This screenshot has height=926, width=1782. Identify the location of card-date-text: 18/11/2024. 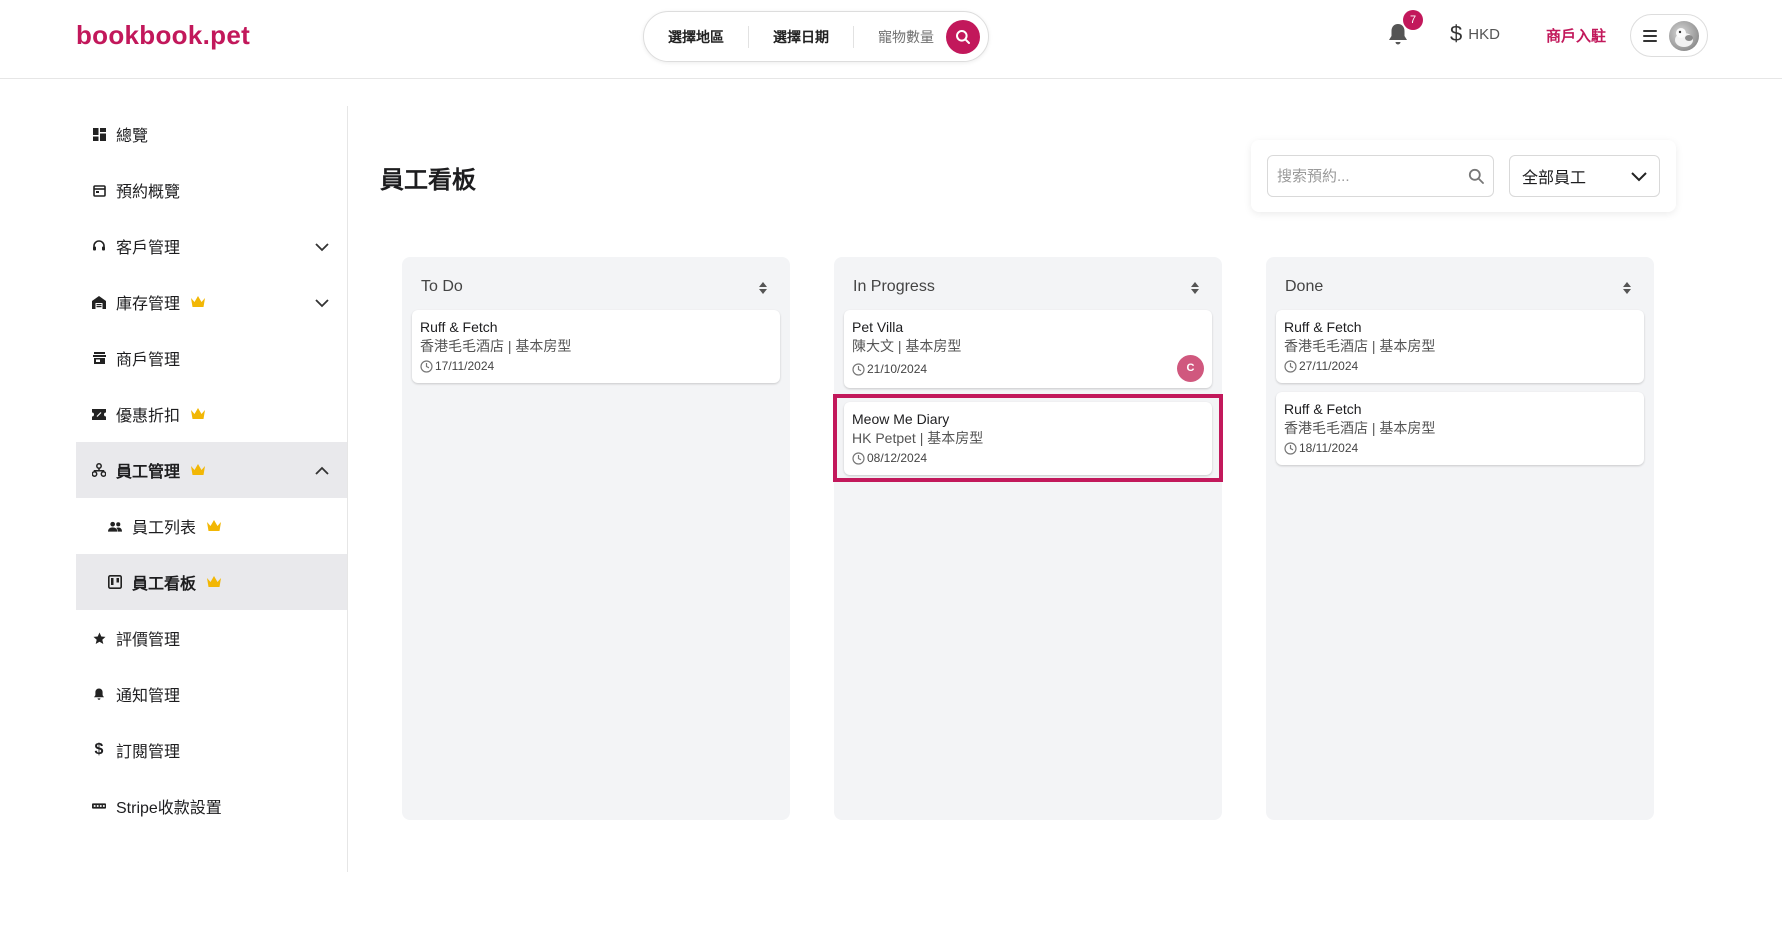
(1329, 448).